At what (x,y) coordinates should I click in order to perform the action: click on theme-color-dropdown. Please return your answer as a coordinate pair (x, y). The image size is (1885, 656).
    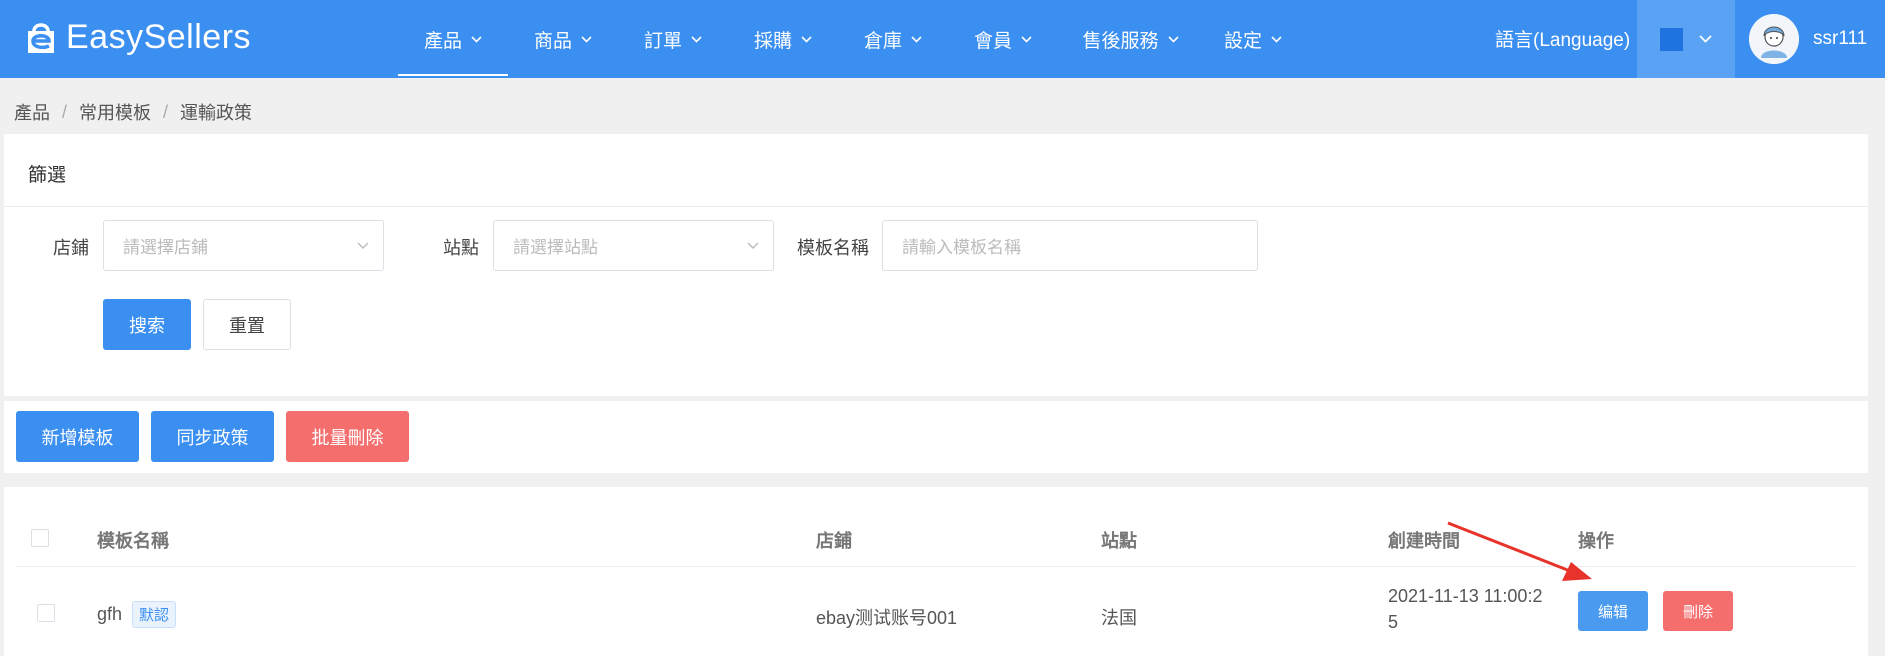
    Looking at the image, I should click on (1686, 39).